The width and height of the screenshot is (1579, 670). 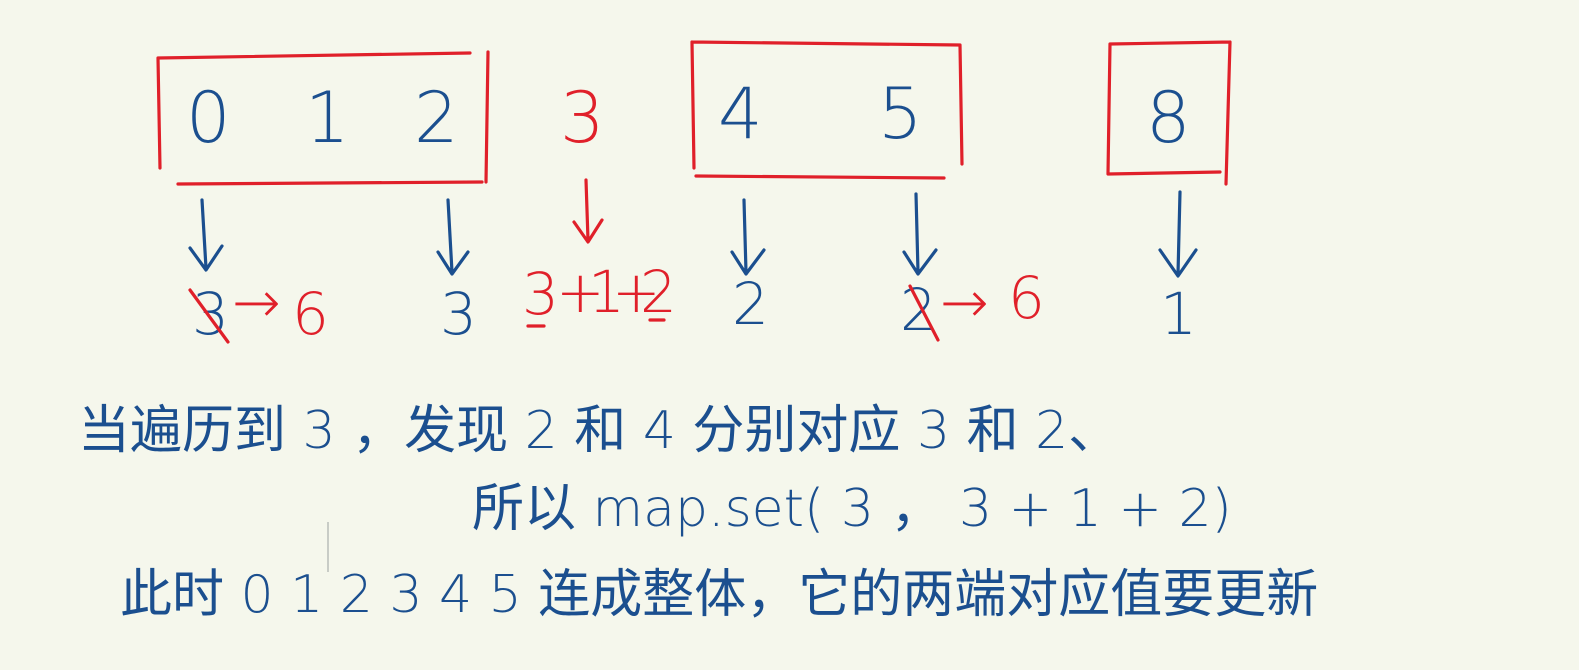 What do you see at coordinates (852, 509) in the screenshot?
I see `note-line-2: 所以 map.set( 3 ， 3 + 1 + 2)` at bounding box center [852, 509].